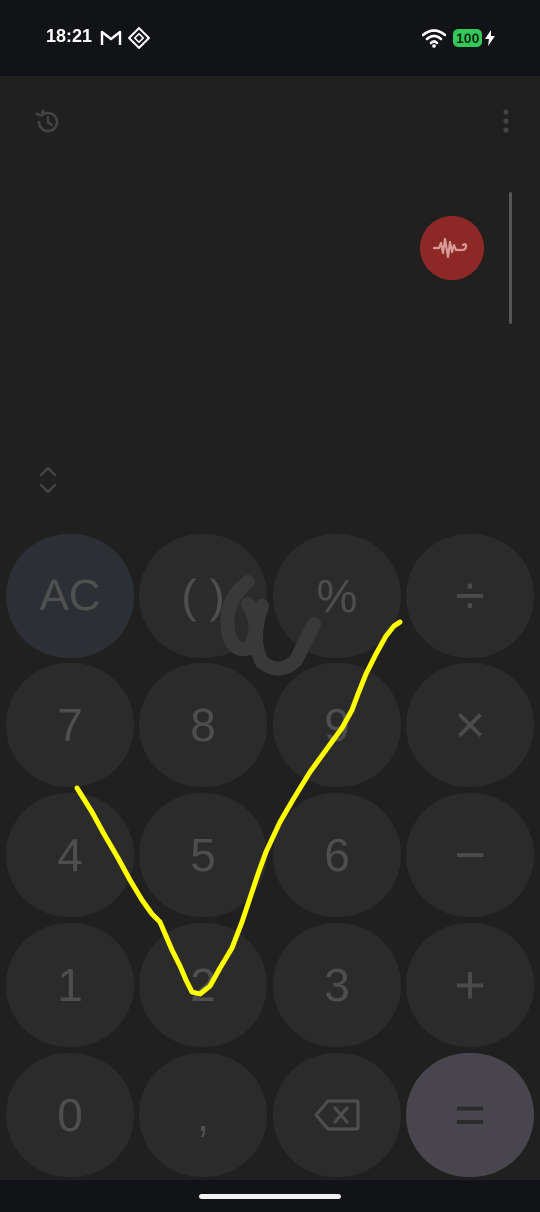 The image size is (540, 1212). What do you see at coordinates (470, 596) in the screenshot?
I see `key-divide: ÷` at bounding box center [470, 596].